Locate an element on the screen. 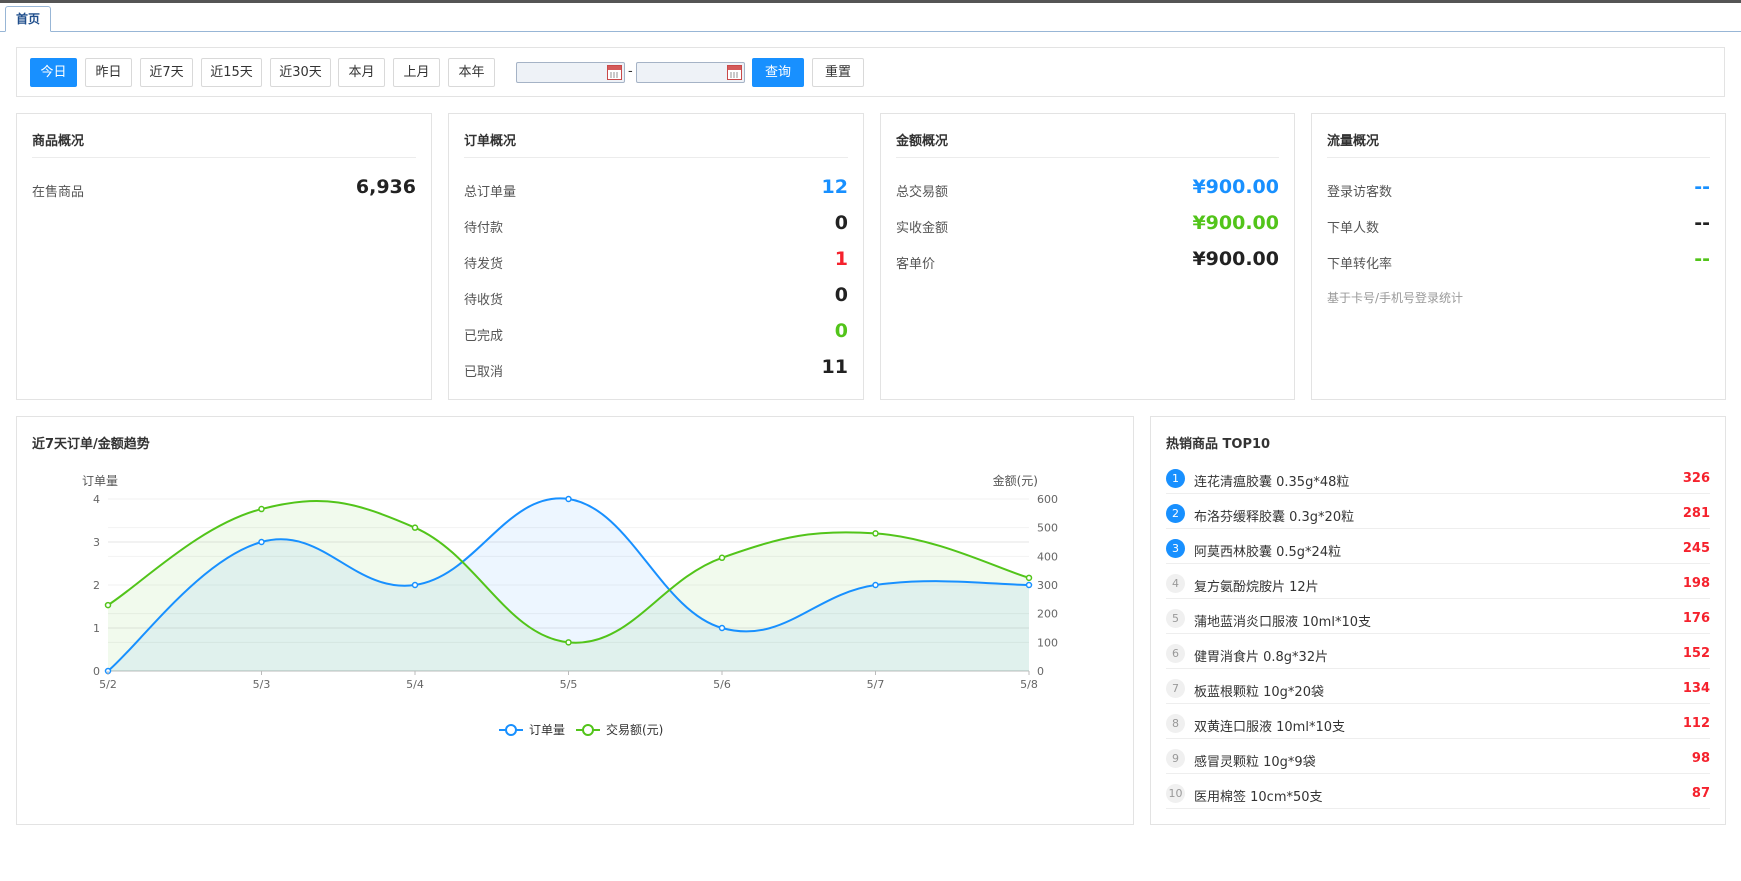  product-name: 阿莫西林胶囊 0.5g*24粒 is located at coordinates (1268, 552).